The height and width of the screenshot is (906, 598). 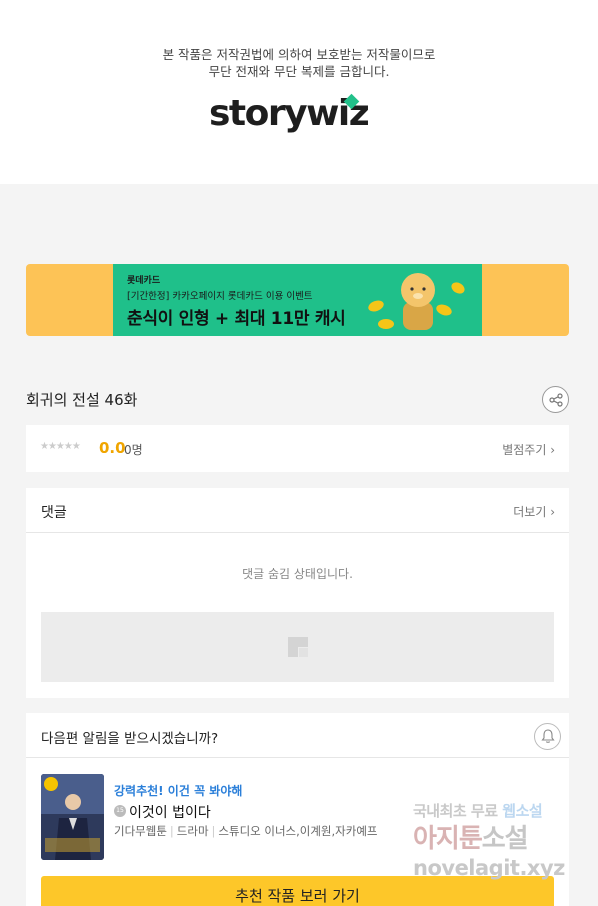 I want to click on rating-stars: ★★★★★, so click(x=60, y=446).